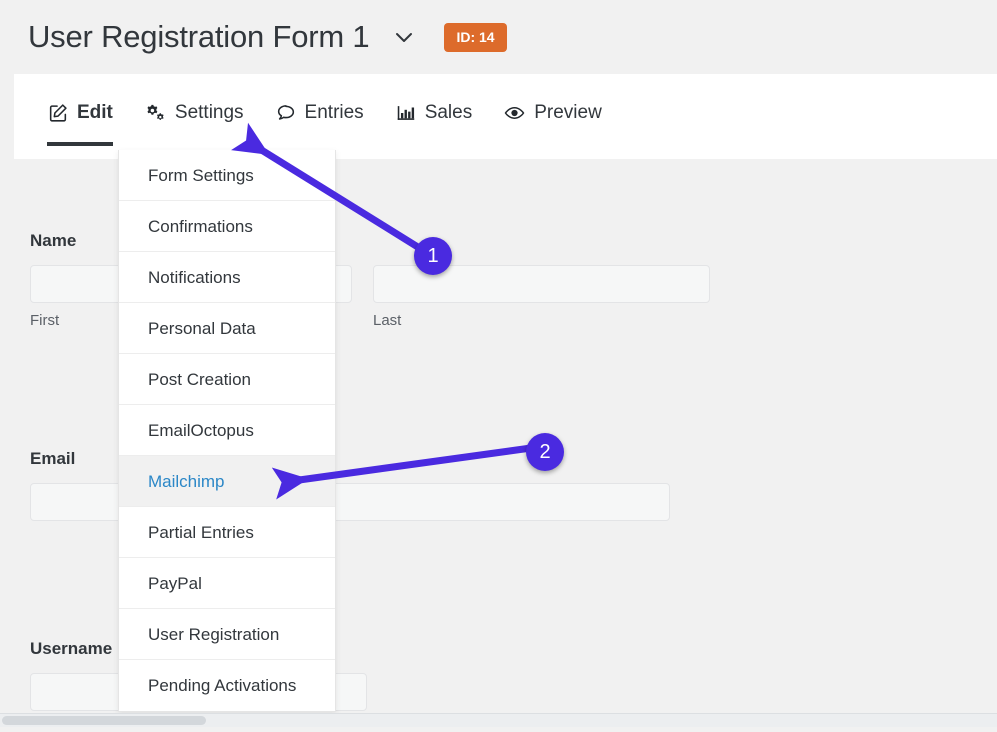  What do you see at coordinates (227, 634) in the screenshot?
I see `menu-item-user-registration: User Registration` at bounding box center [227, 634].